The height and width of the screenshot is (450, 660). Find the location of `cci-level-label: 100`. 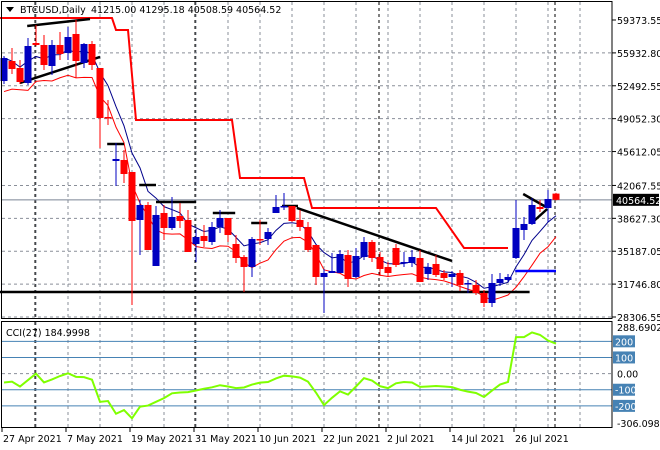

cci-level-label: 100 is located at coordinates (624, 358).